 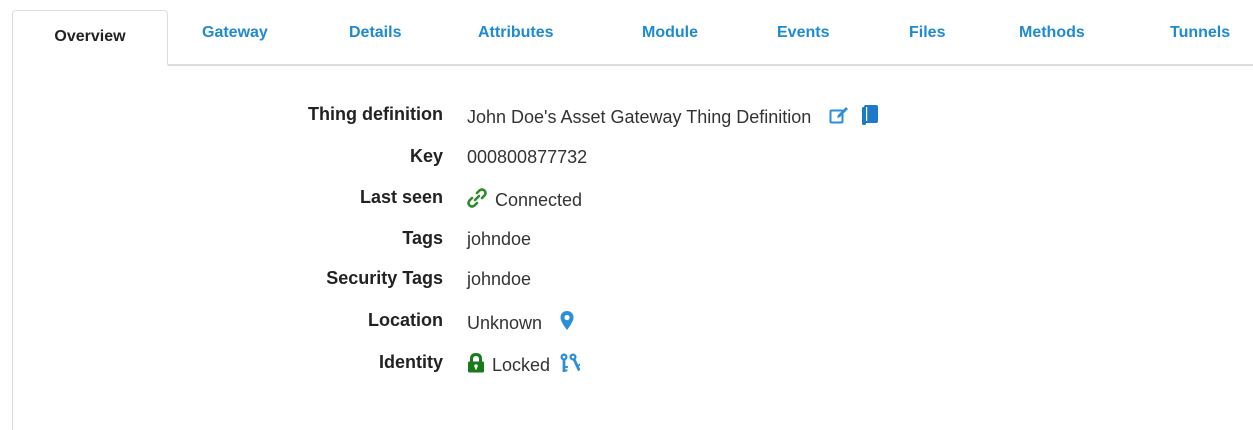 What do you see at coordinates (499, 279) in the screenshot?
I see `security-tags-value: johndoe` at bounding box center [499, 279].